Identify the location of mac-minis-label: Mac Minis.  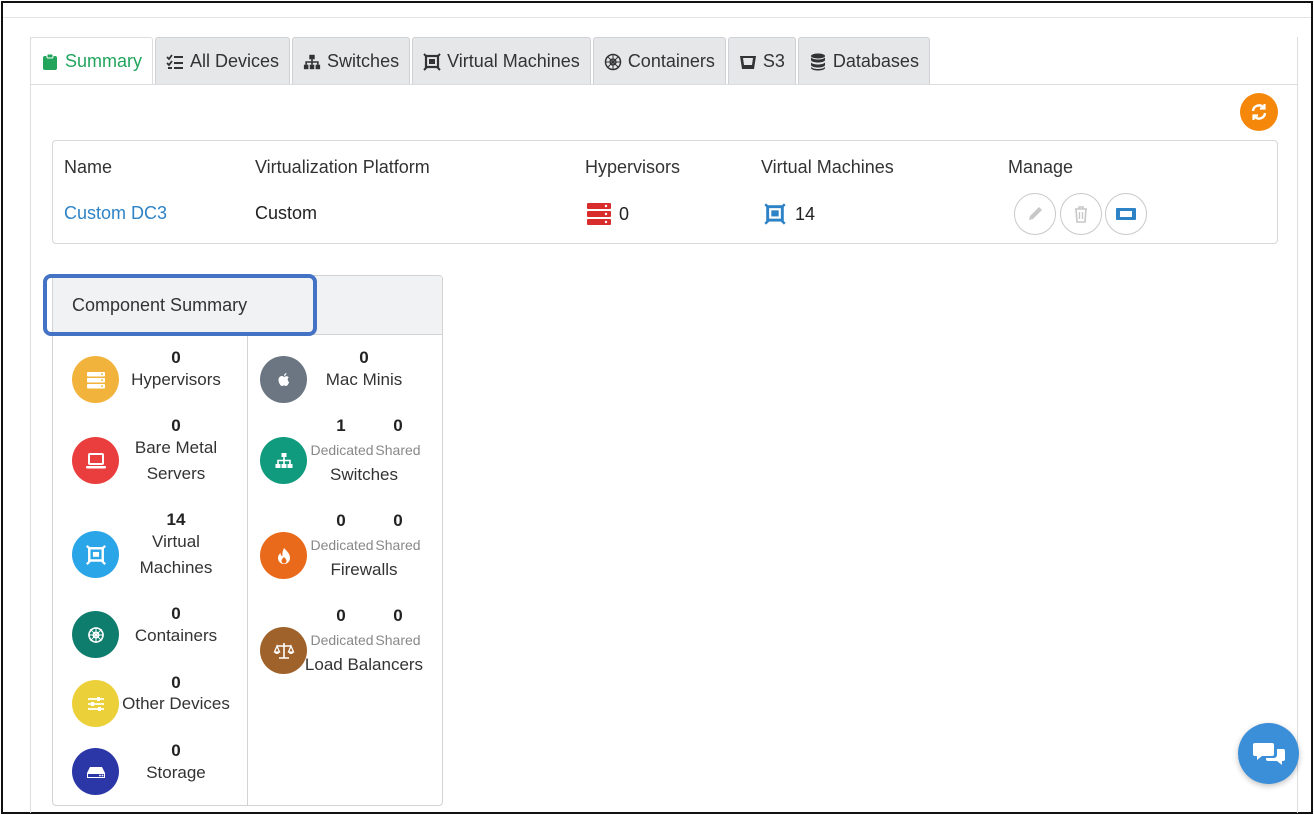
(364, 379).